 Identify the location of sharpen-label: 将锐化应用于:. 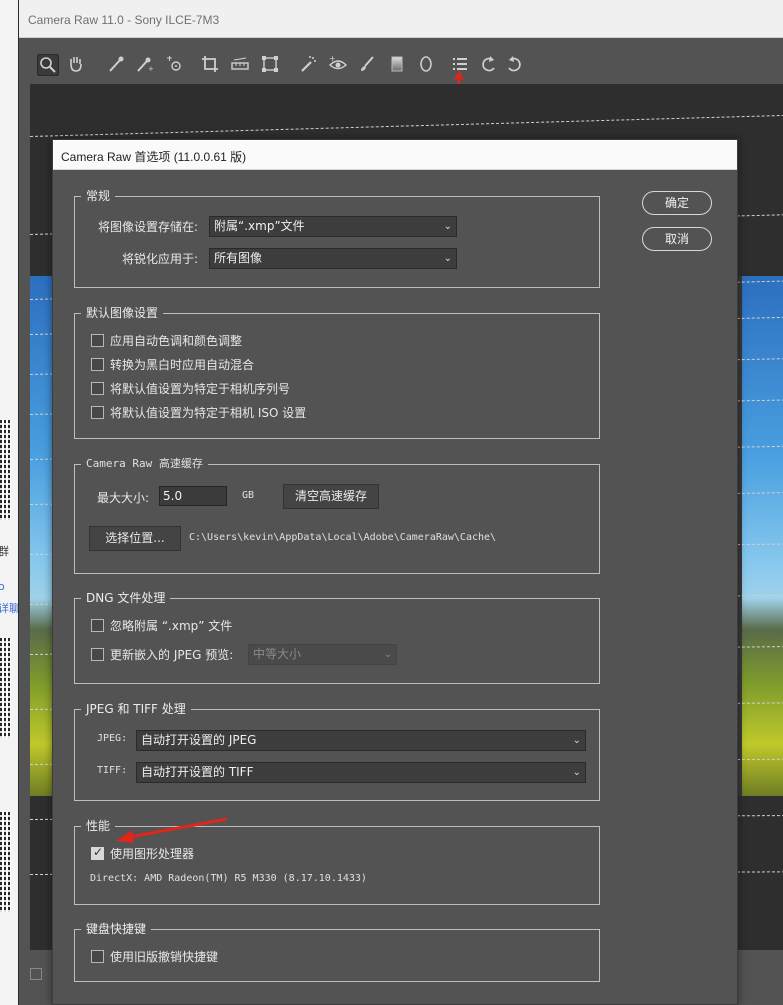
(160, 259).